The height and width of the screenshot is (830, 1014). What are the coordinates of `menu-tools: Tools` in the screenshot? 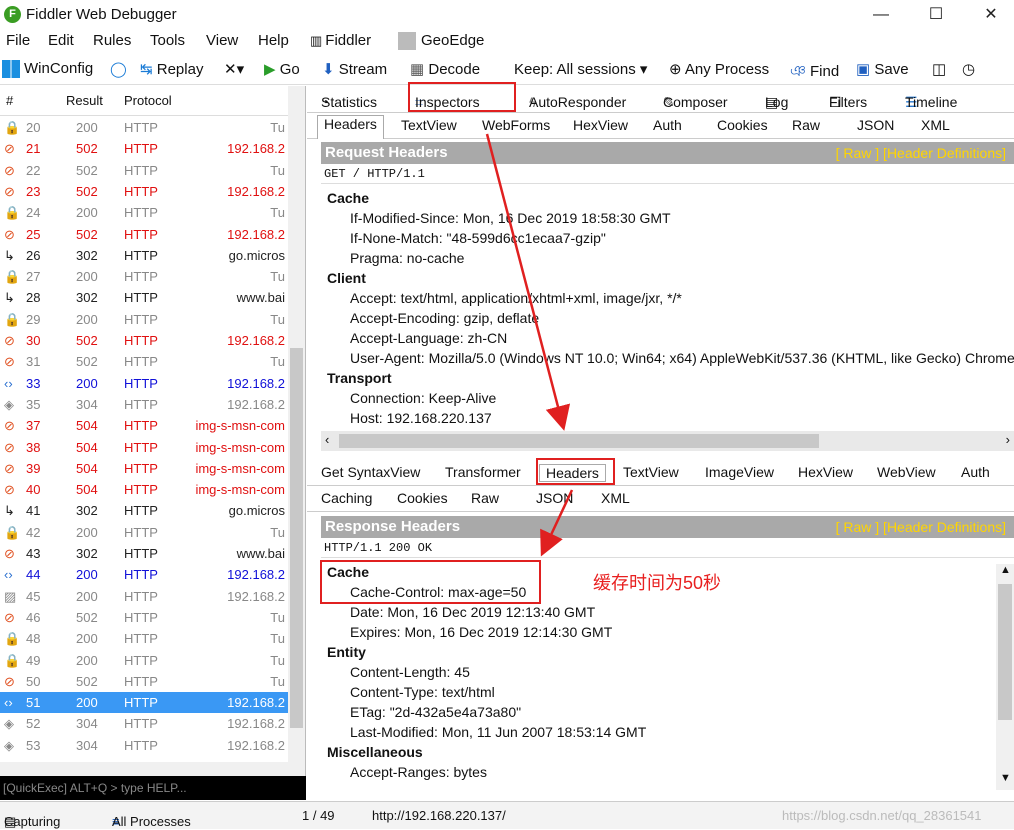 It's located at (167, 40).